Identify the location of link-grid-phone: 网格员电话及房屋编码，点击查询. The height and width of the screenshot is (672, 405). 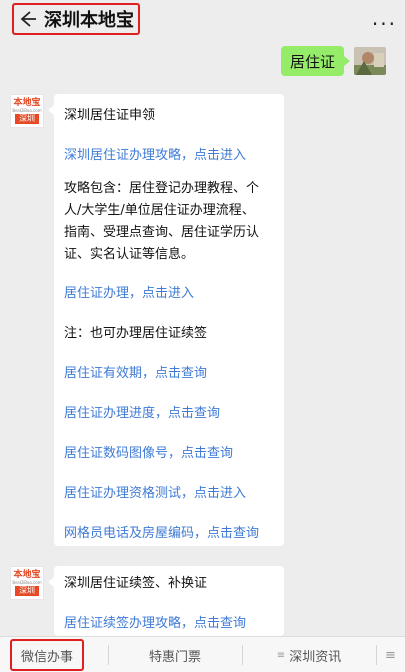
(170, 531).